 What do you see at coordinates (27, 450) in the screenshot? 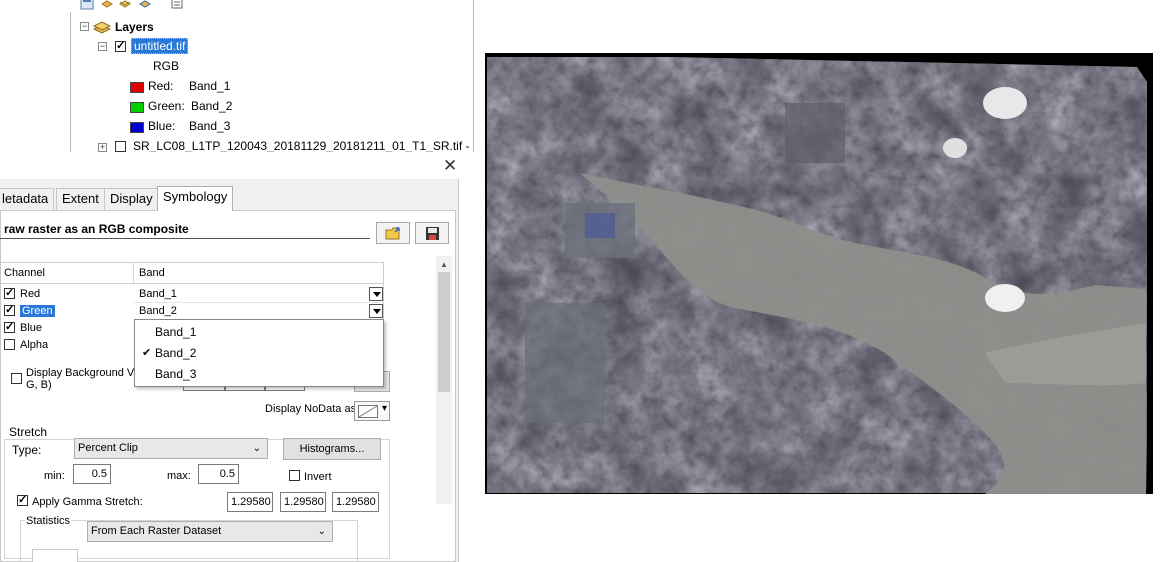
I see `stretch-type-label: Type:` at bounding box center [27, 450].